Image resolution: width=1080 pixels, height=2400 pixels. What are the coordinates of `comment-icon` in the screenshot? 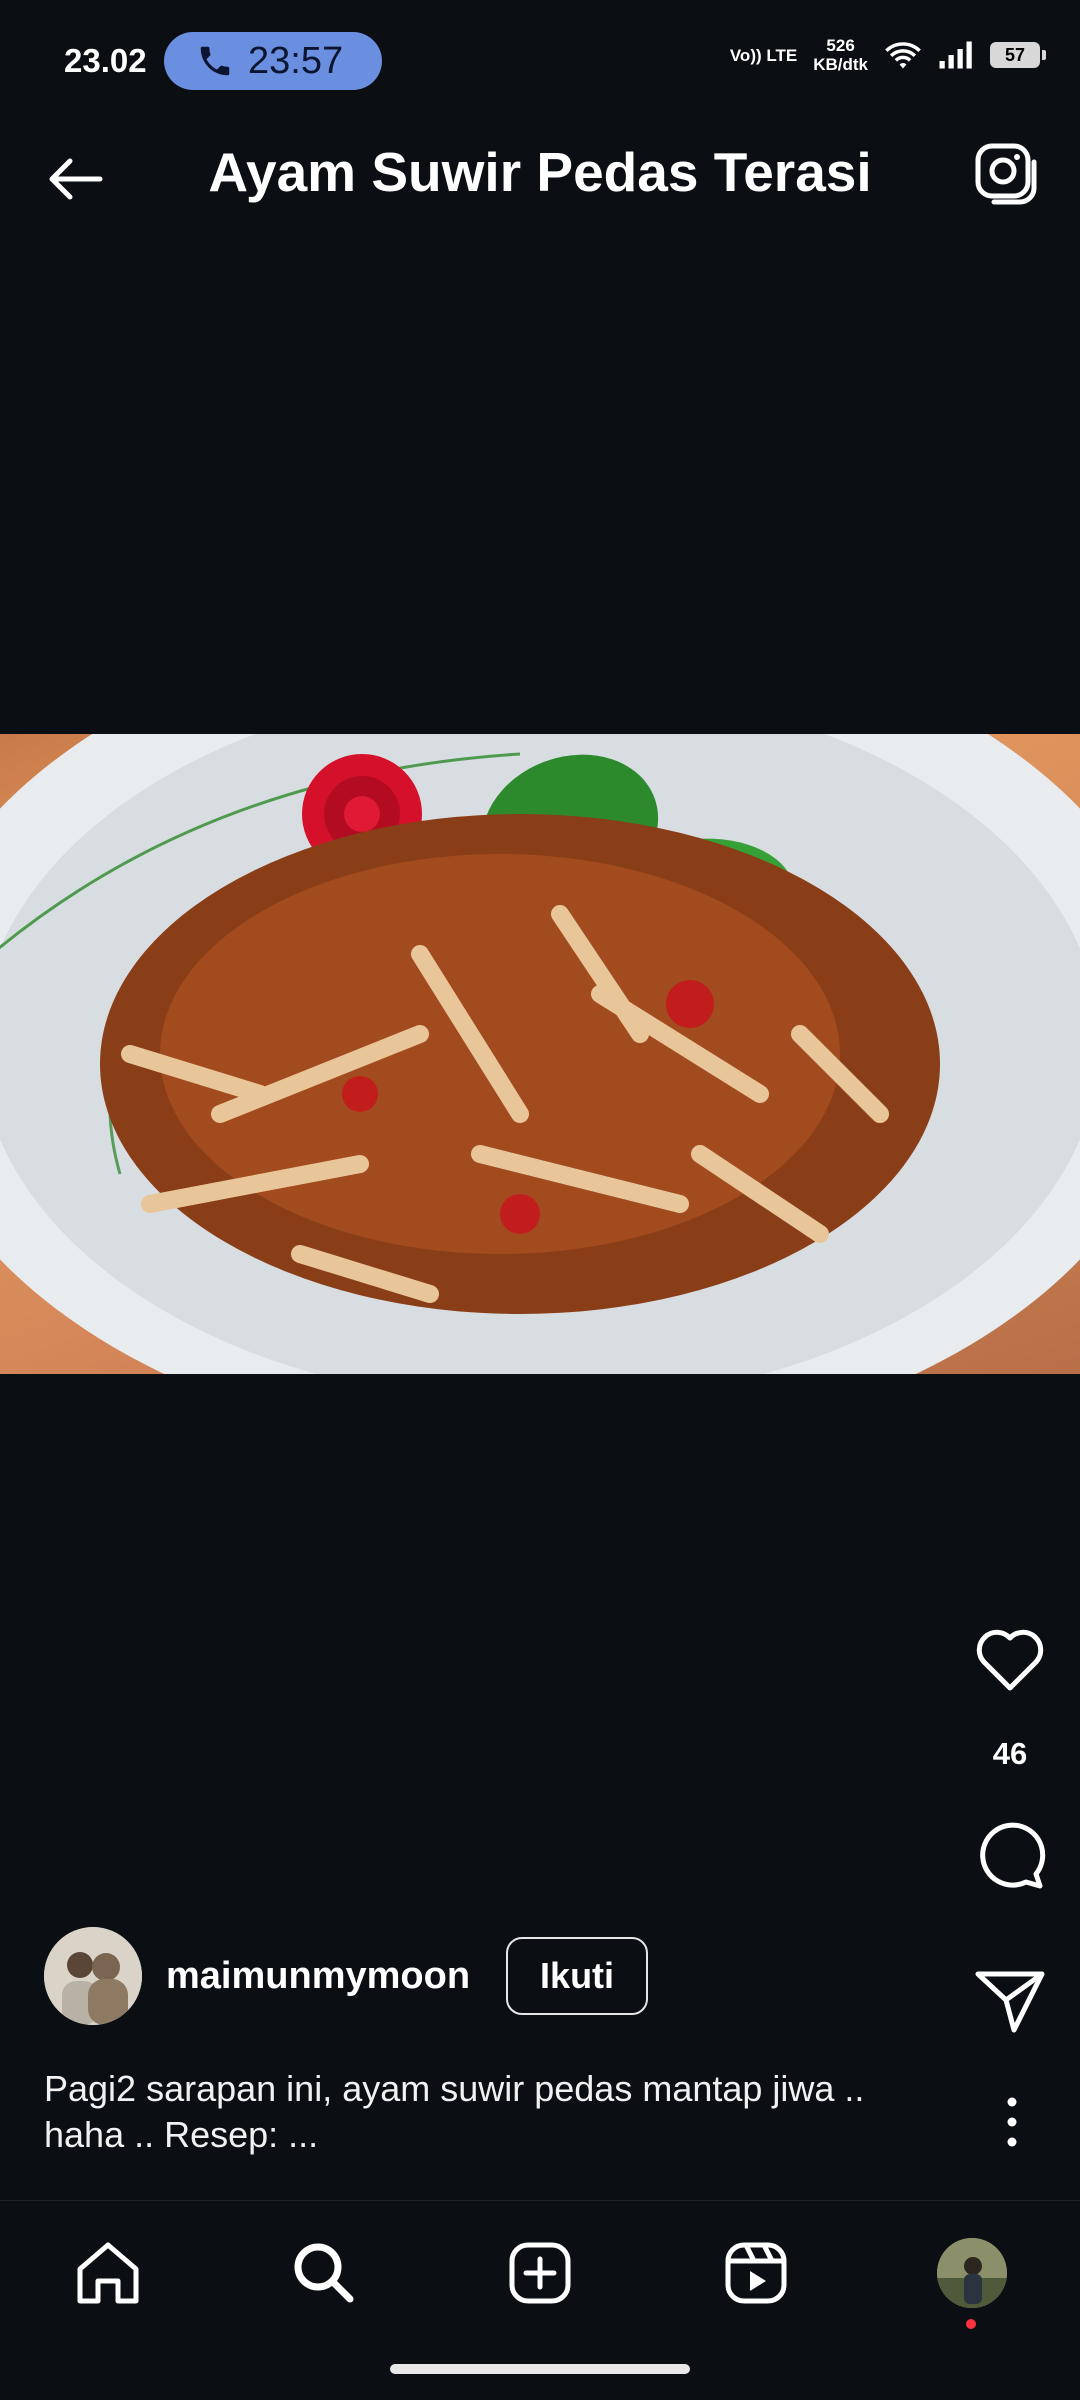 It's located at (1013, 1855).